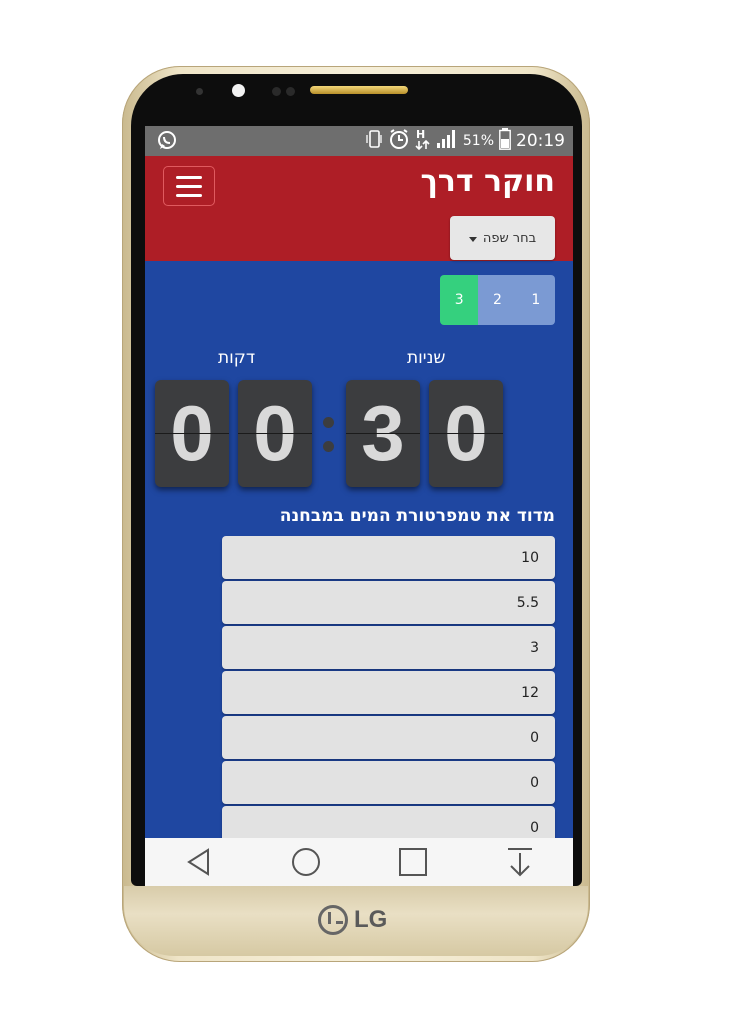 The height and width of the screenshot is (1021, 735). I want to click on signal-icon, so click(447, 141).